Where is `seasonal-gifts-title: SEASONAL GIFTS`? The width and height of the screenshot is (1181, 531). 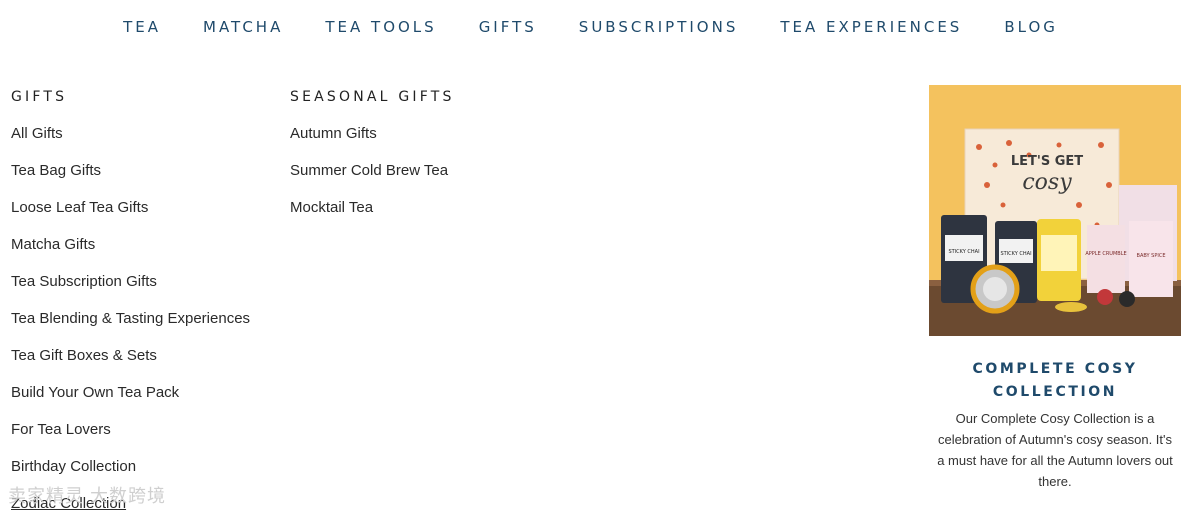 seasonal-gifts-title: SEASONAL GIFTS is located at coordinates (372, 97).